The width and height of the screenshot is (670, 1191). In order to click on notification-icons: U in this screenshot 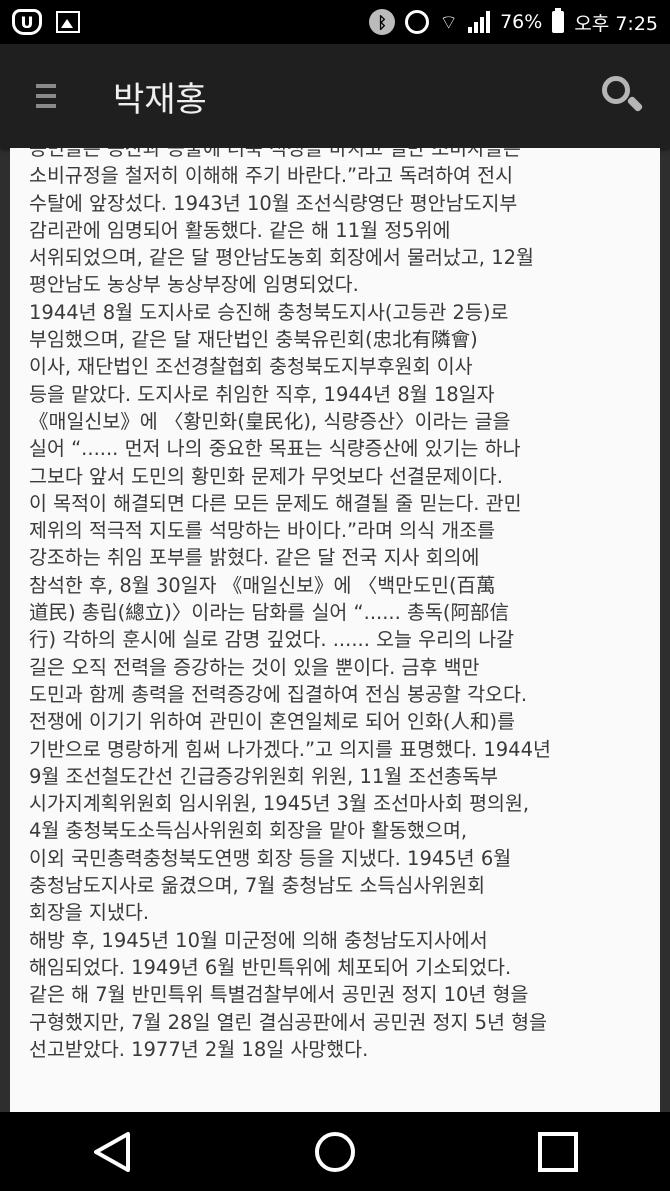, I will do `click(40, 22)`.